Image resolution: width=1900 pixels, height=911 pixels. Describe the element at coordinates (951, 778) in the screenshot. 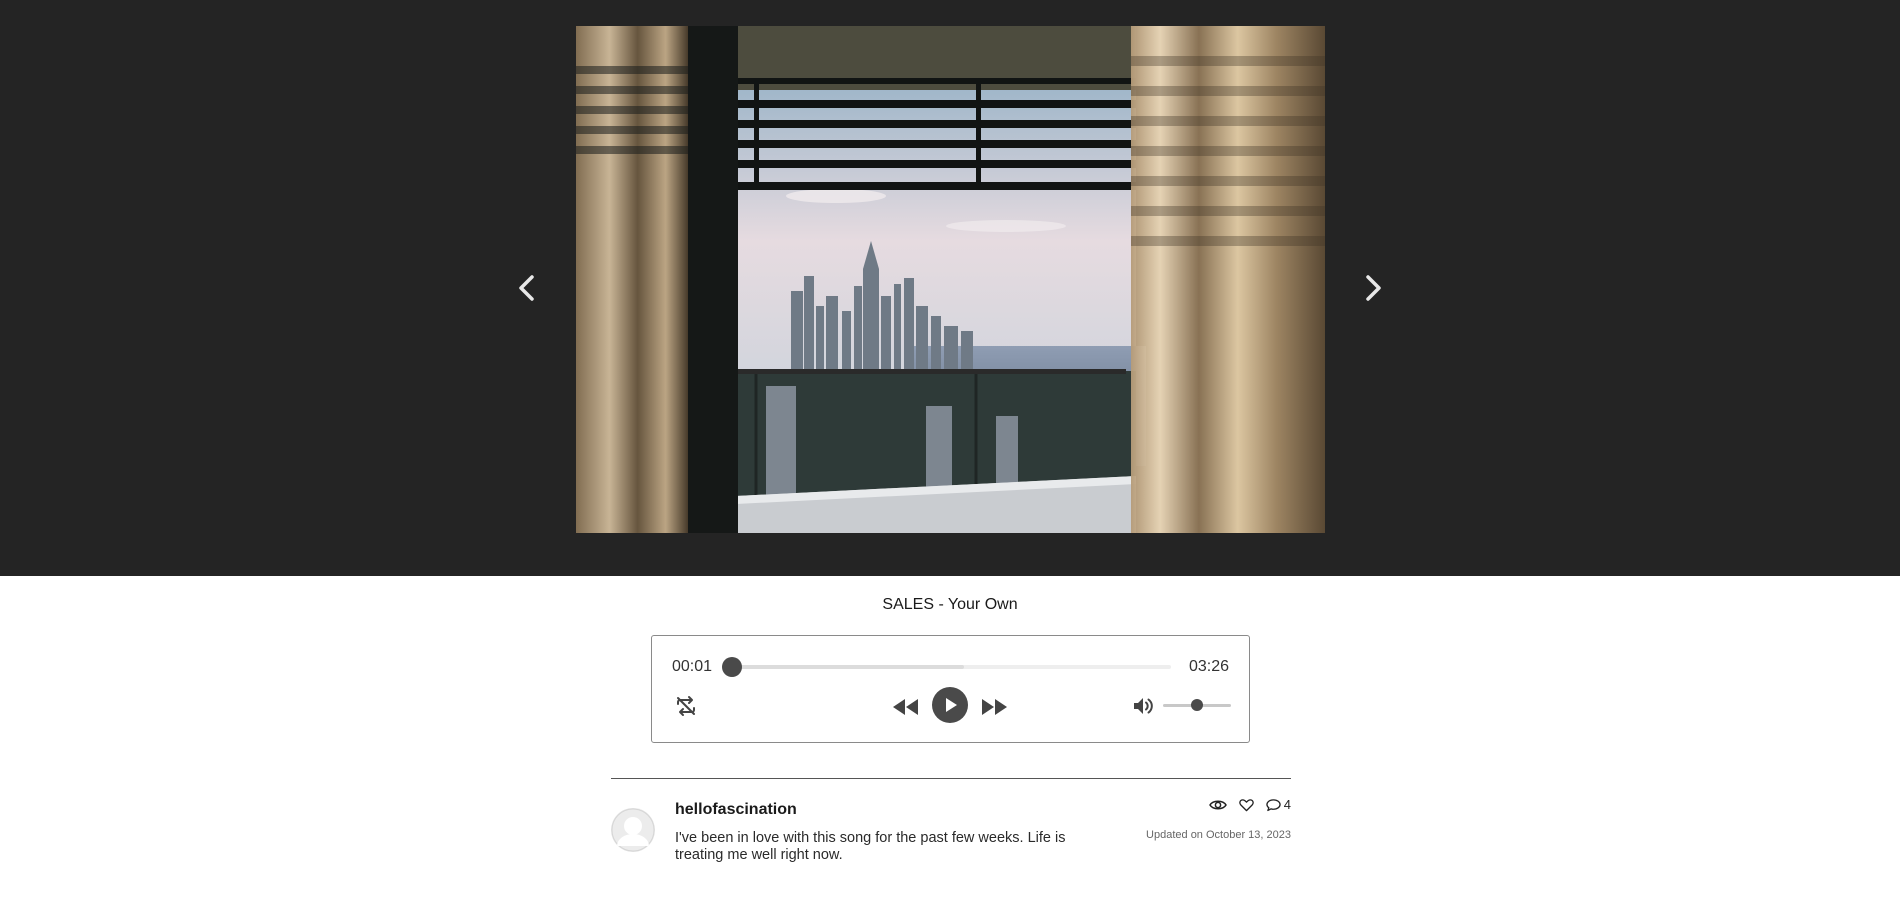

I see `section-divider` at that location.